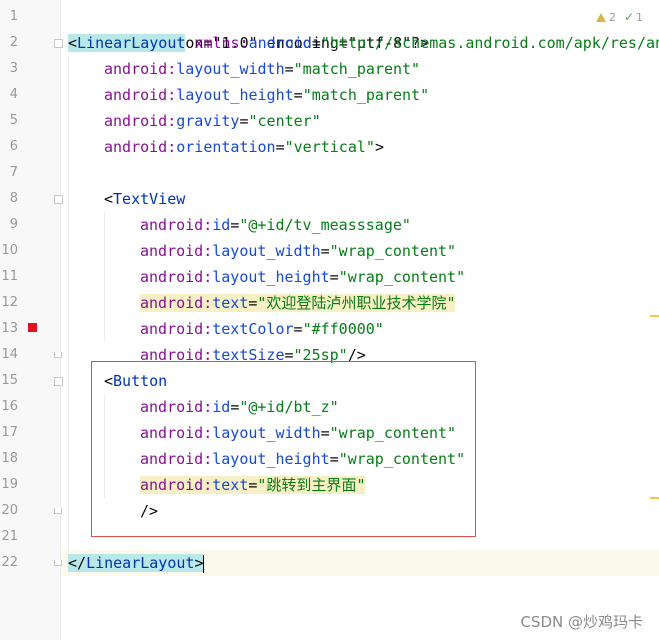  What do you see at coordinates (329, 147) in the screenshot?
I see `attr-value: "vertical"` at bounding box center [329, 147].